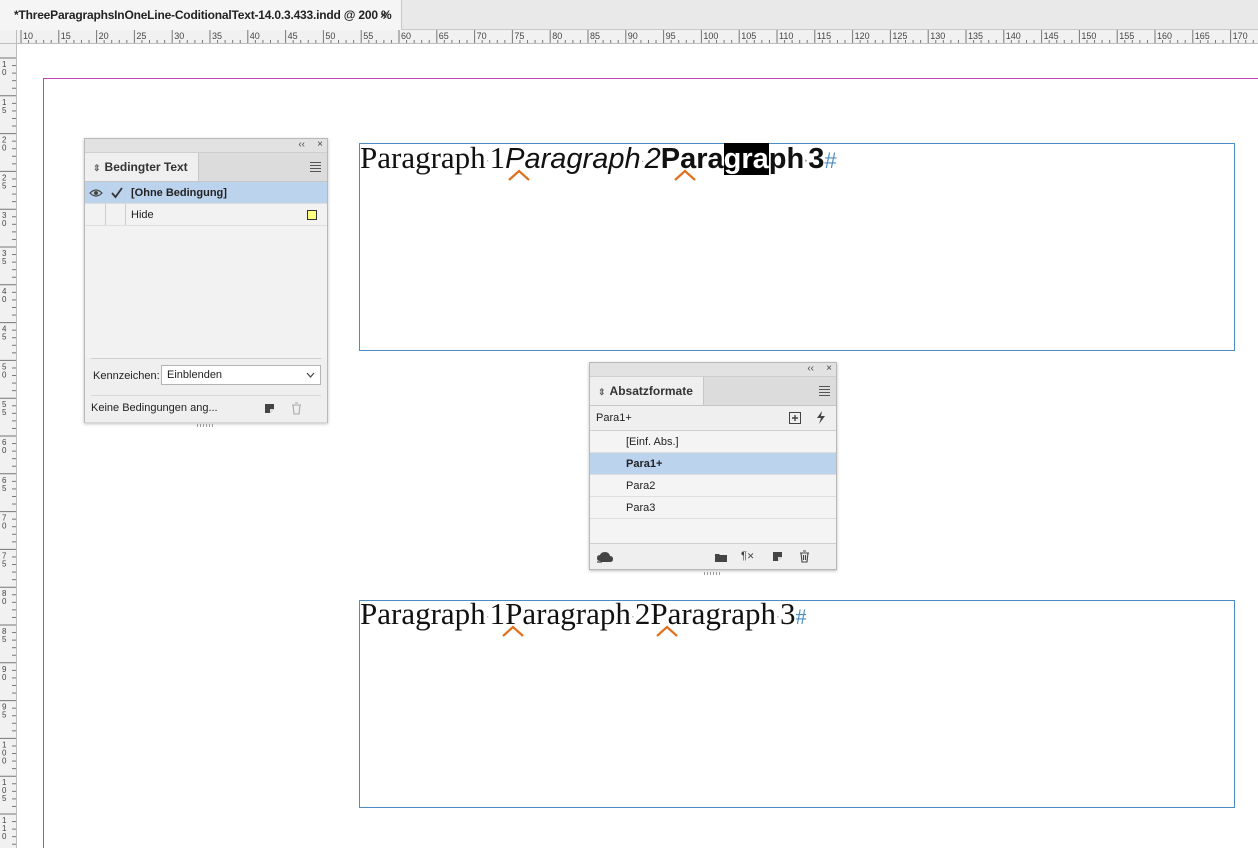 Image resolution: width=1258 pixels, height=848 pixels. What do you see at coordinates (97, 194) in the screenshot?
I see `visibility-eye-icon` at bounding box center [97, 194].